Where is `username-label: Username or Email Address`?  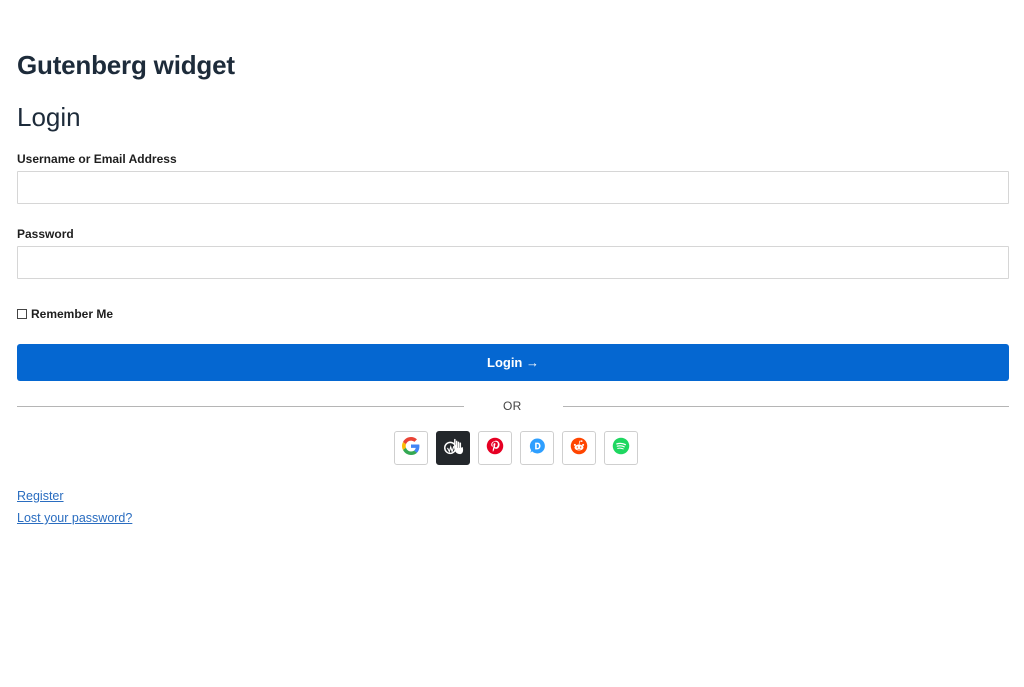
username-label: Username or Email Address is located at coordinates (97, 159).